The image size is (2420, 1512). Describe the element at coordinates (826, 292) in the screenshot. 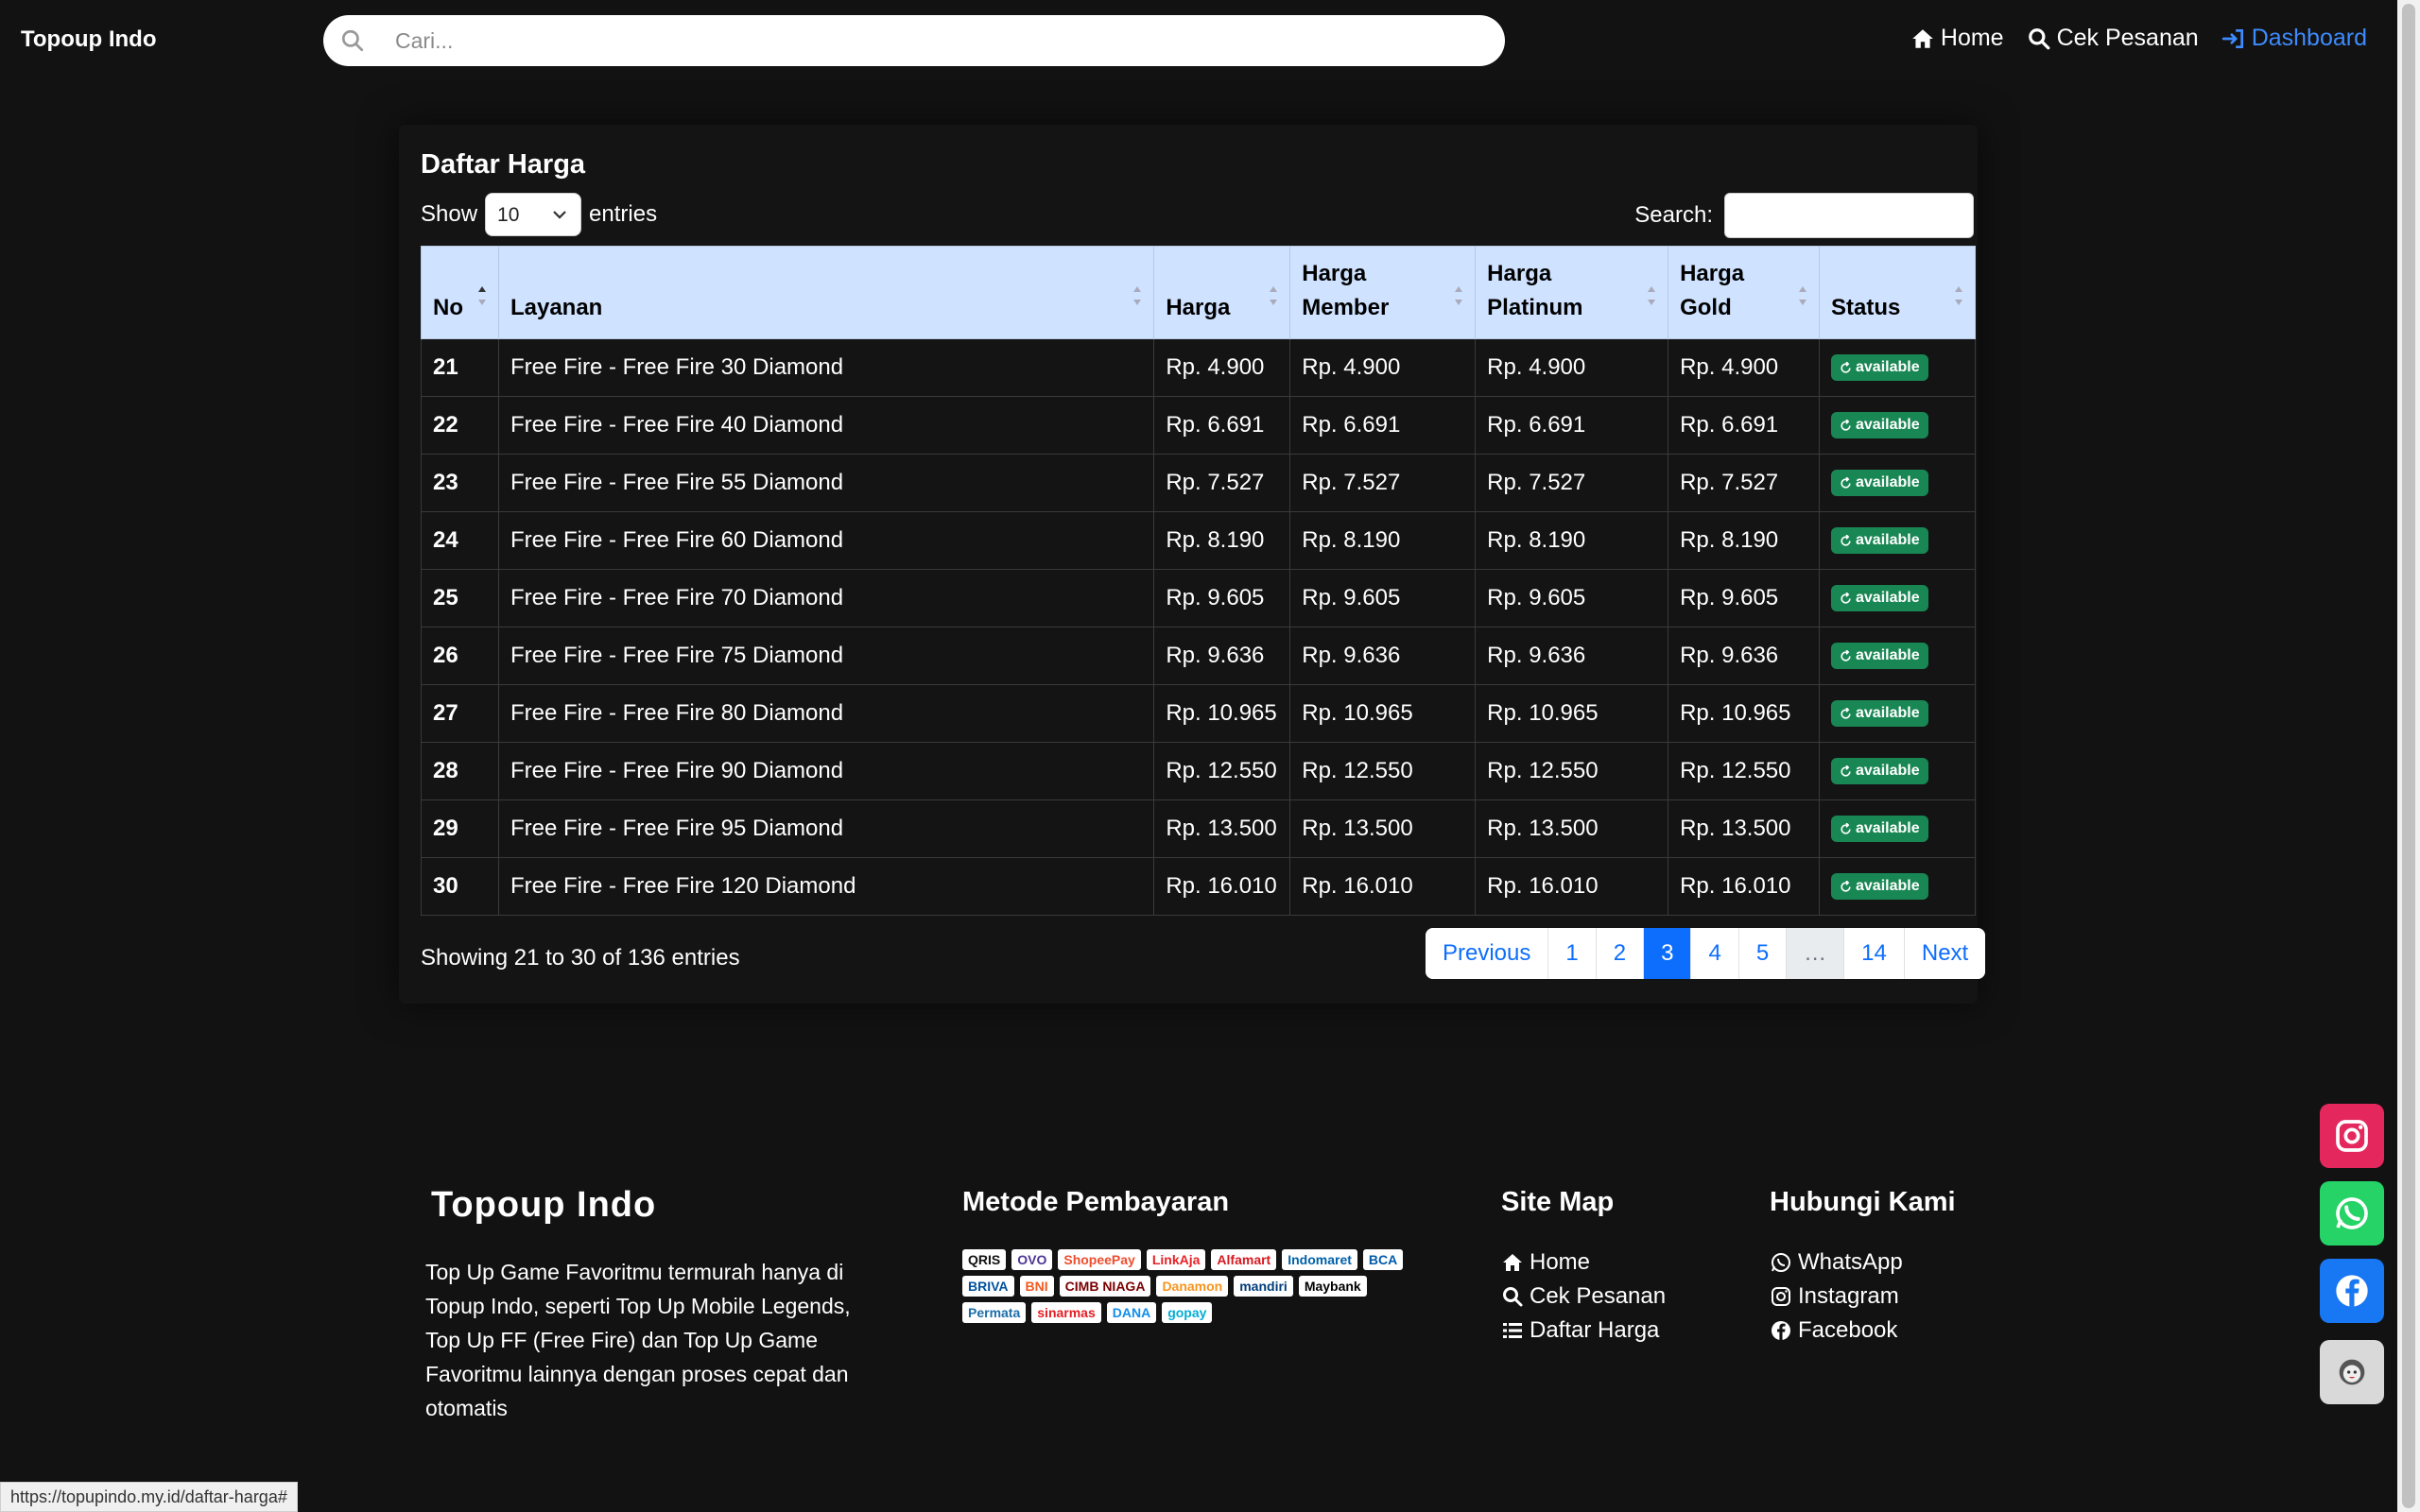

I see `col-layanan: Layanan` at that location.